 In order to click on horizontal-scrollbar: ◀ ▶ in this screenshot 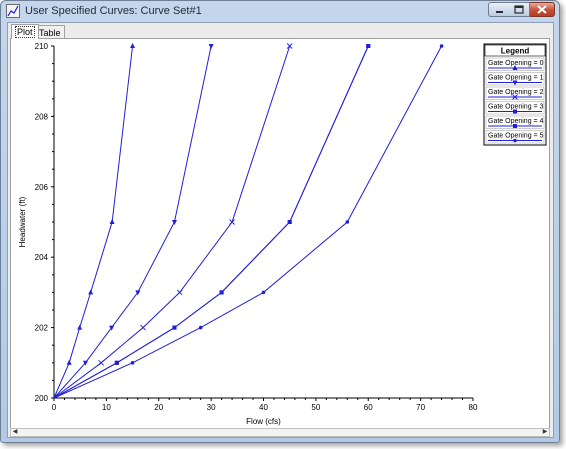, I will do `click(280, 432)`.